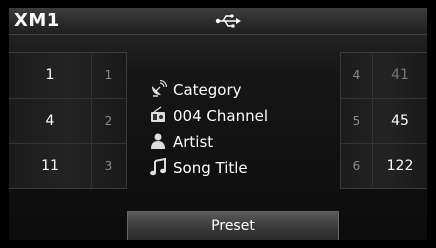 Image resolution: width=436 pixels, height=248 pixels. What do you see at coordinates (356, 121) in the screenshot?
I see `preset-number: 5` at bounding box center [356, 121].